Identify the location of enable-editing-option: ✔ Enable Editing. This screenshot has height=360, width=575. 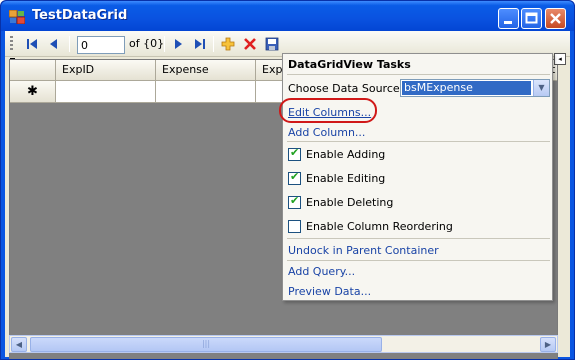
(337, 177).